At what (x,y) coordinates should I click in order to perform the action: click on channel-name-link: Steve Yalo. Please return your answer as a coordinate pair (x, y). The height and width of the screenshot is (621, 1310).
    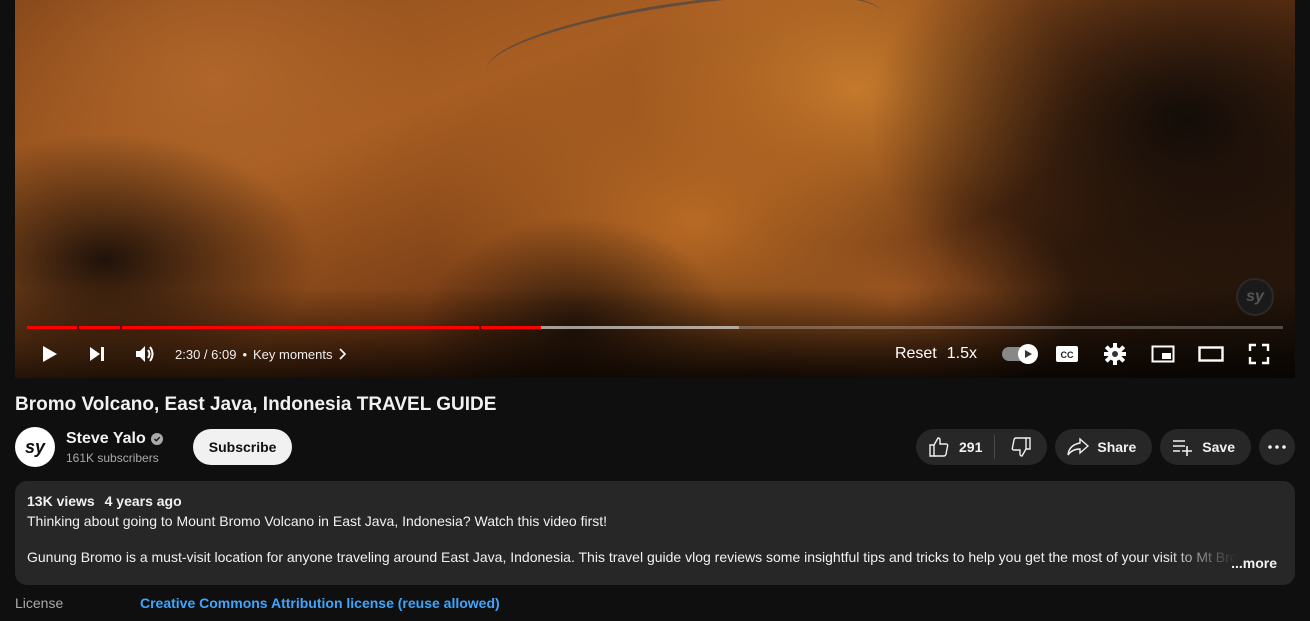
    Looking at the image, I should click on (114, 439).